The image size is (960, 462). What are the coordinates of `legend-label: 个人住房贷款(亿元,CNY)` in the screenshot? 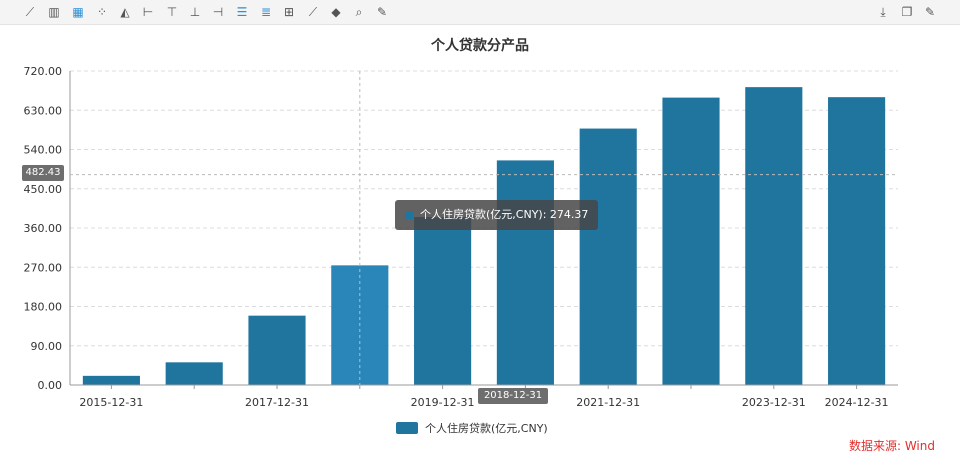 It's located at (486, 428).